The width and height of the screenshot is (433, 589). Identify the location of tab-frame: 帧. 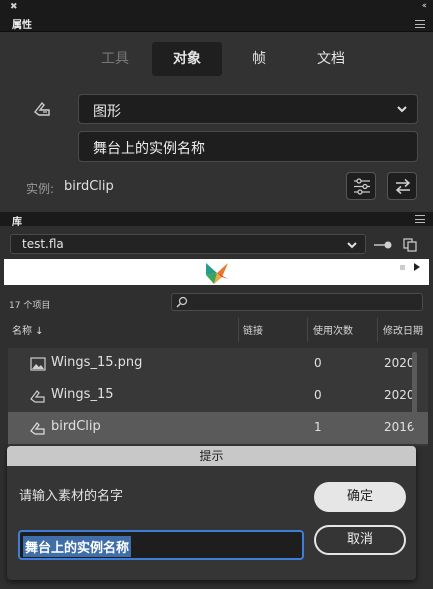
(259, 59).